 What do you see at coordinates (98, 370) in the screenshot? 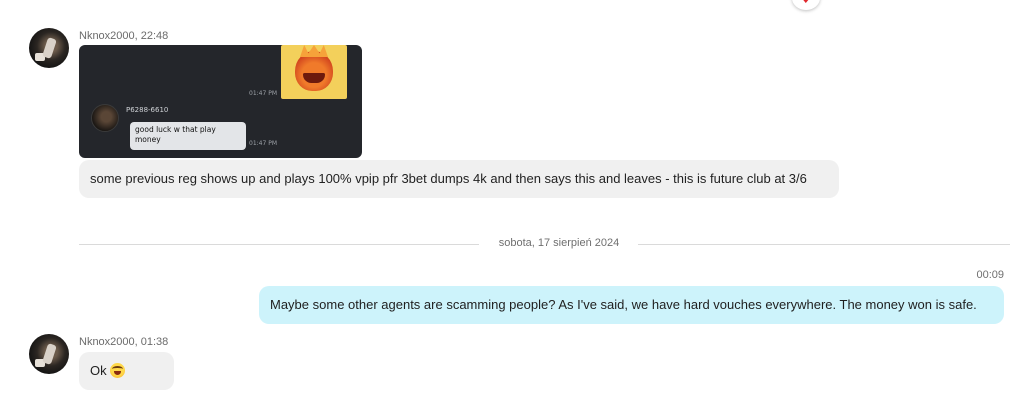
I see `message-text: Ok` at bounding box center [98, 370].